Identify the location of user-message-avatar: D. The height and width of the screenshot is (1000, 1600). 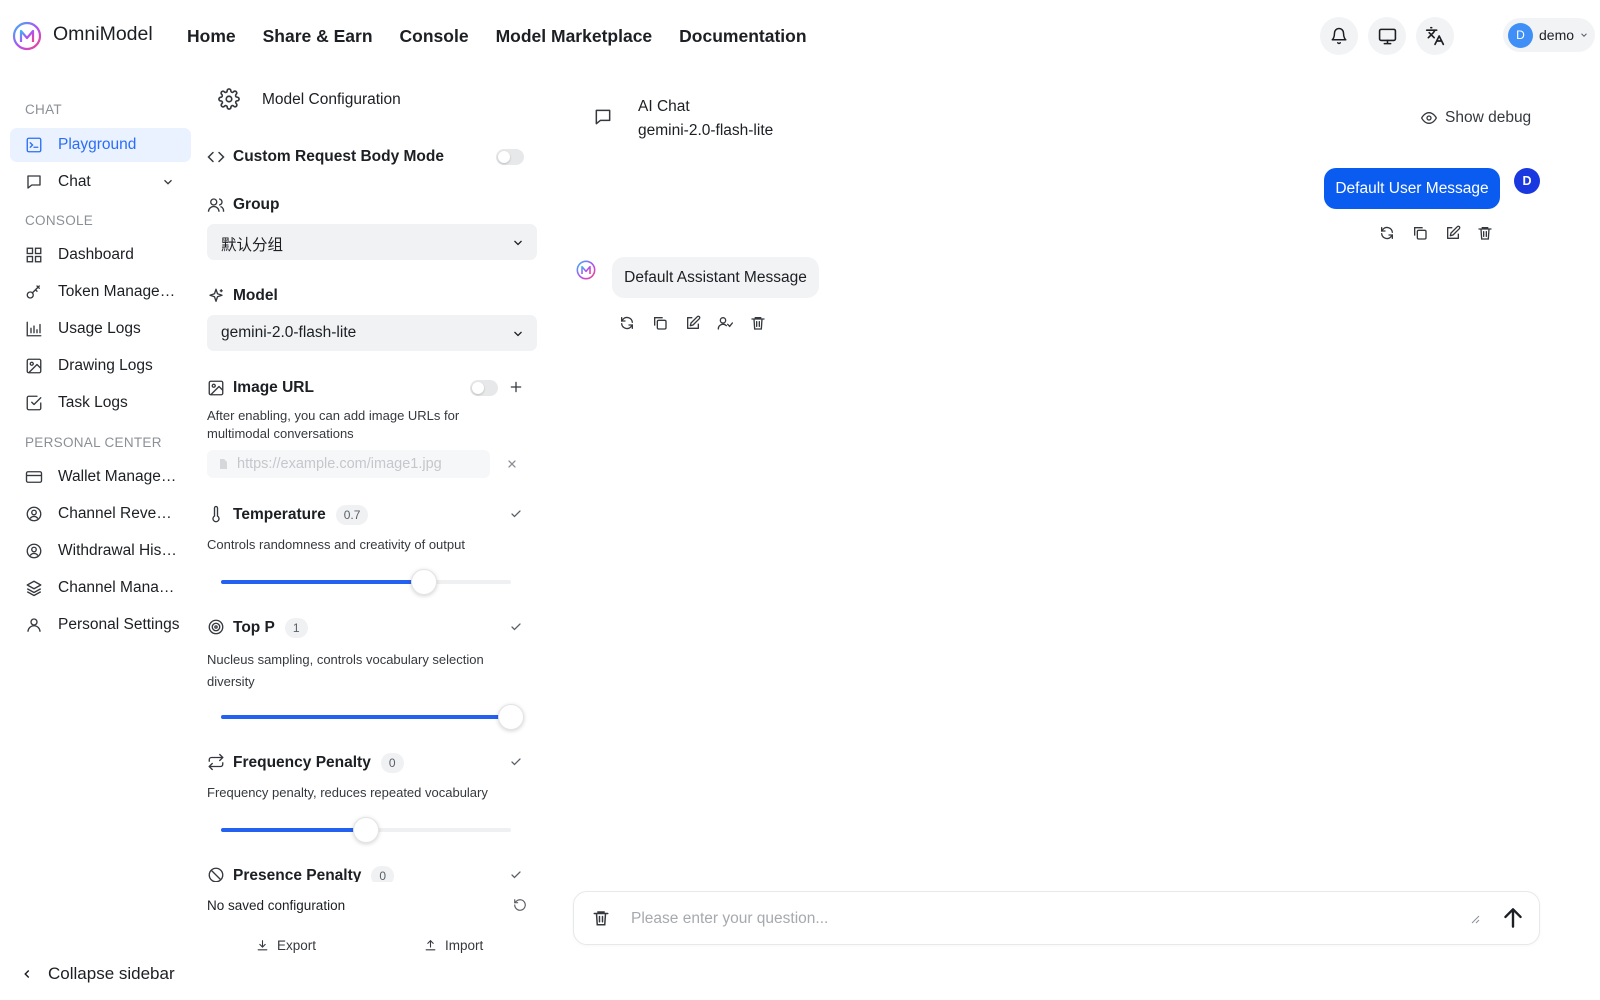
(1527, 181).